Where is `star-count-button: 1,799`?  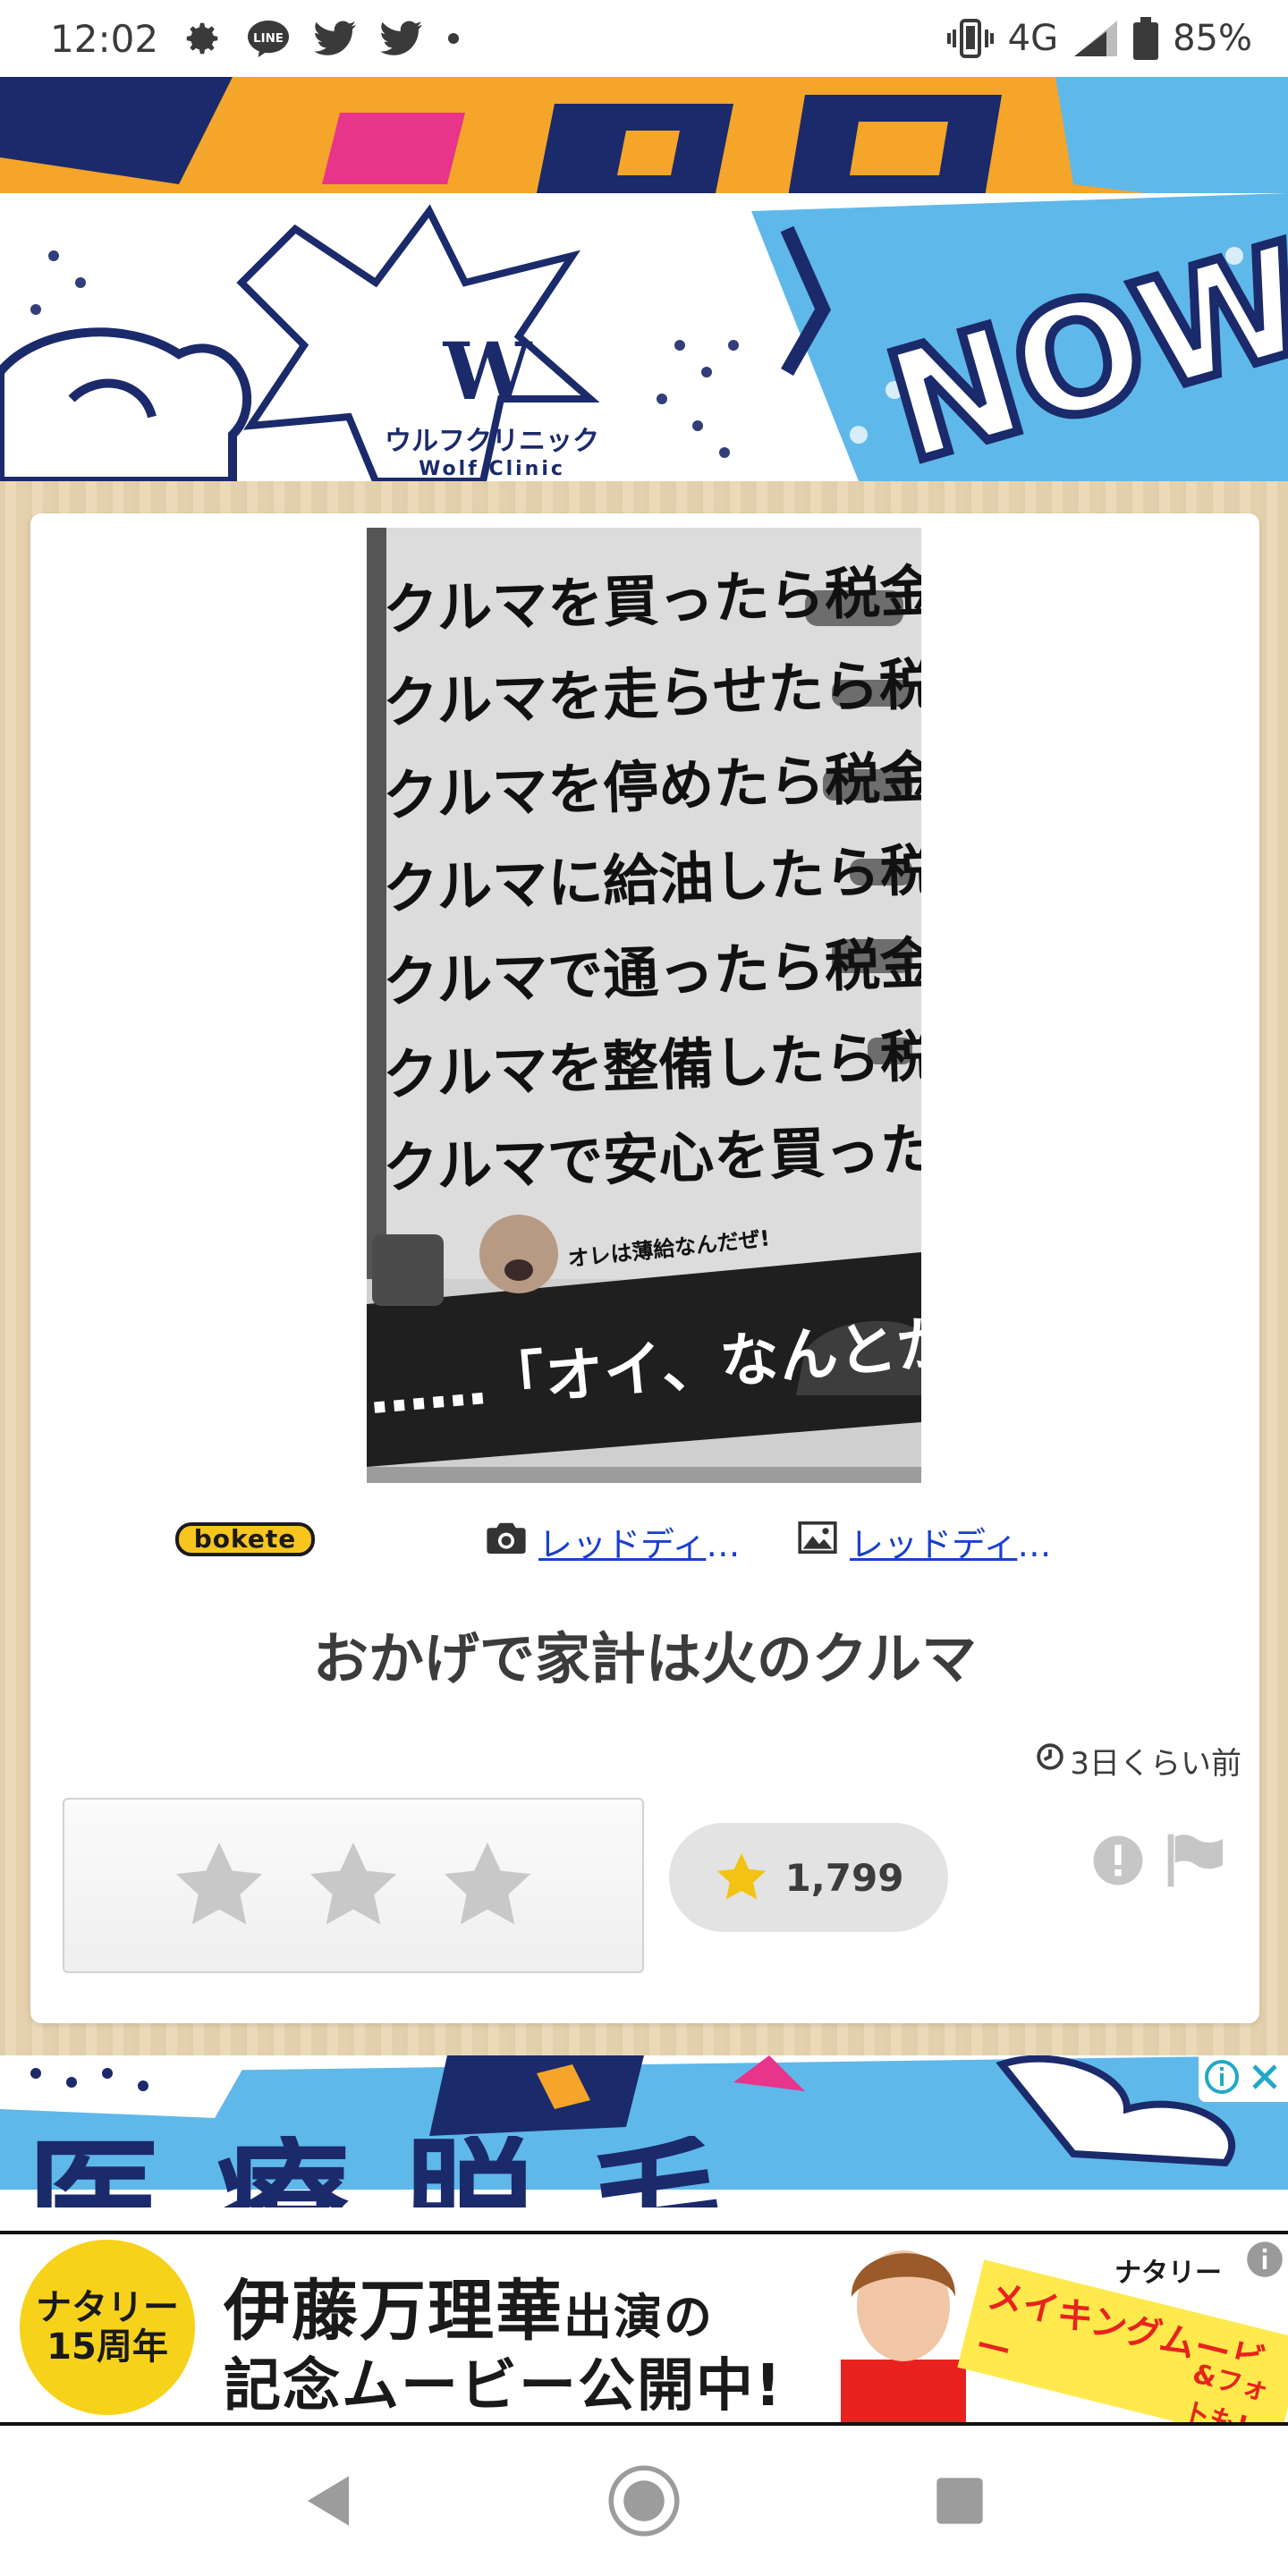 star-count-button: 1,799 is located at coordinates (808, 1877).